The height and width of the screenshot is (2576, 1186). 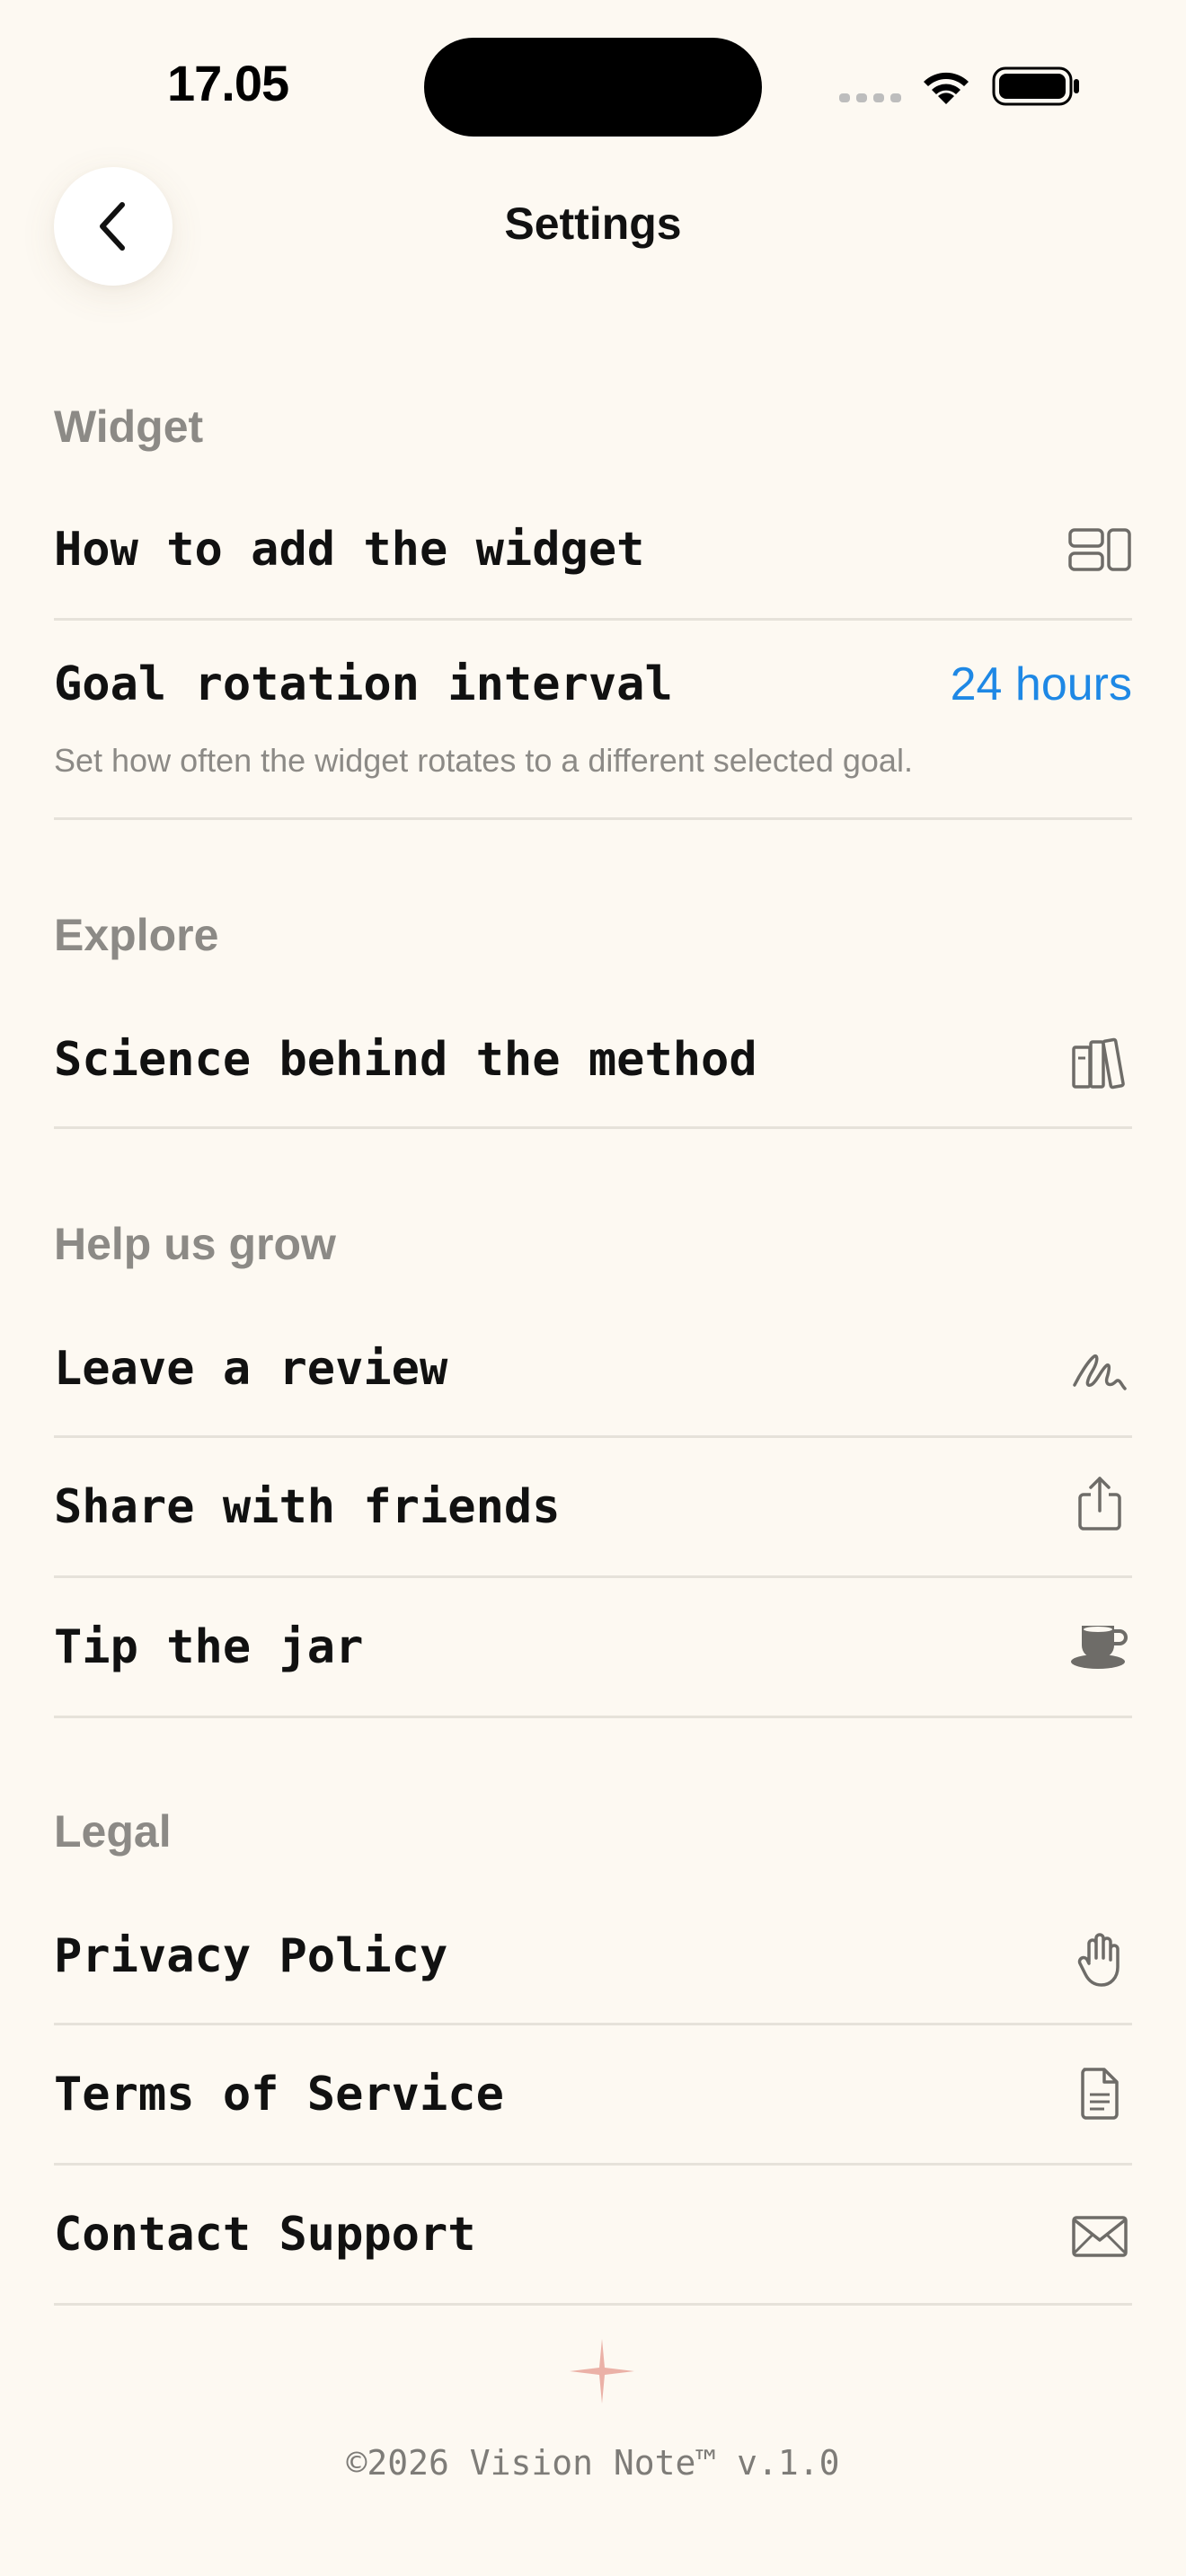 What do you see at coordinates (1099, 1063) in the screenshot?
I see `books-icon` at bounding box center [1099, 1063].